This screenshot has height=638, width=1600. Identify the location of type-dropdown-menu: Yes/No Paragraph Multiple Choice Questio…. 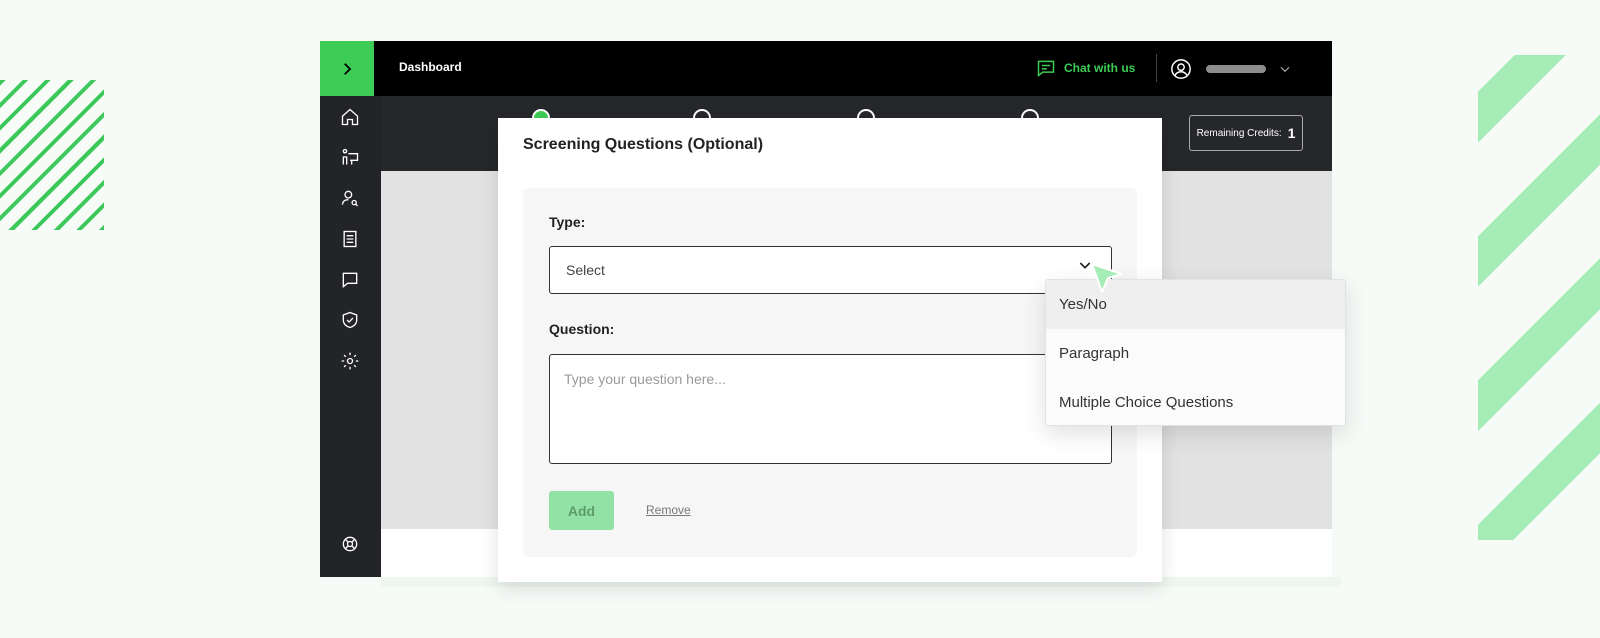
(1195, 352).